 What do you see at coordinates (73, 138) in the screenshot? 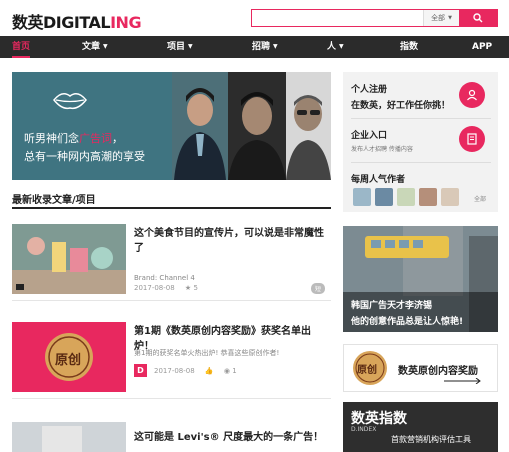
I see `banner-headline-line1: 听男神们念广告词，` at bounding box center [73, 138].